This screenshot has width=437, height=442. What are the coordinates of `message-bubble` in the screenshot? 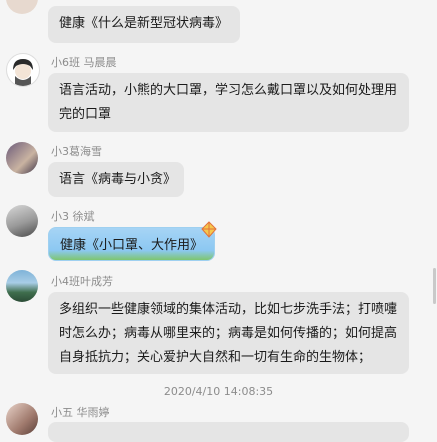 It's located at (228, 432).